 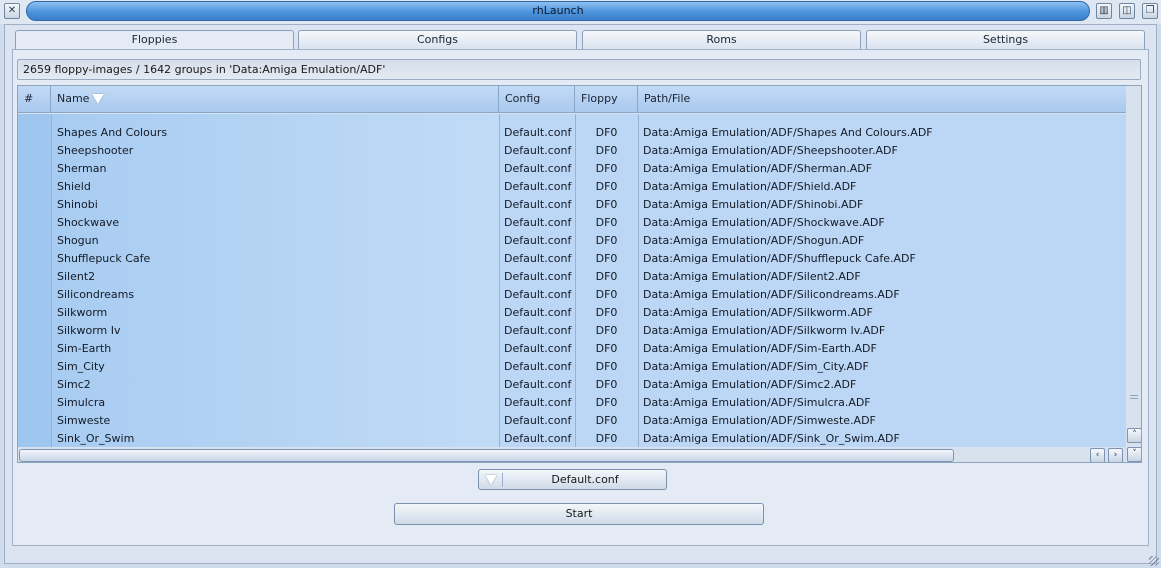 What do you see at coordinates (606, 99) in the screenshot?
I see `column-header-floppy: Floppy` at bounding box center [606, 99].